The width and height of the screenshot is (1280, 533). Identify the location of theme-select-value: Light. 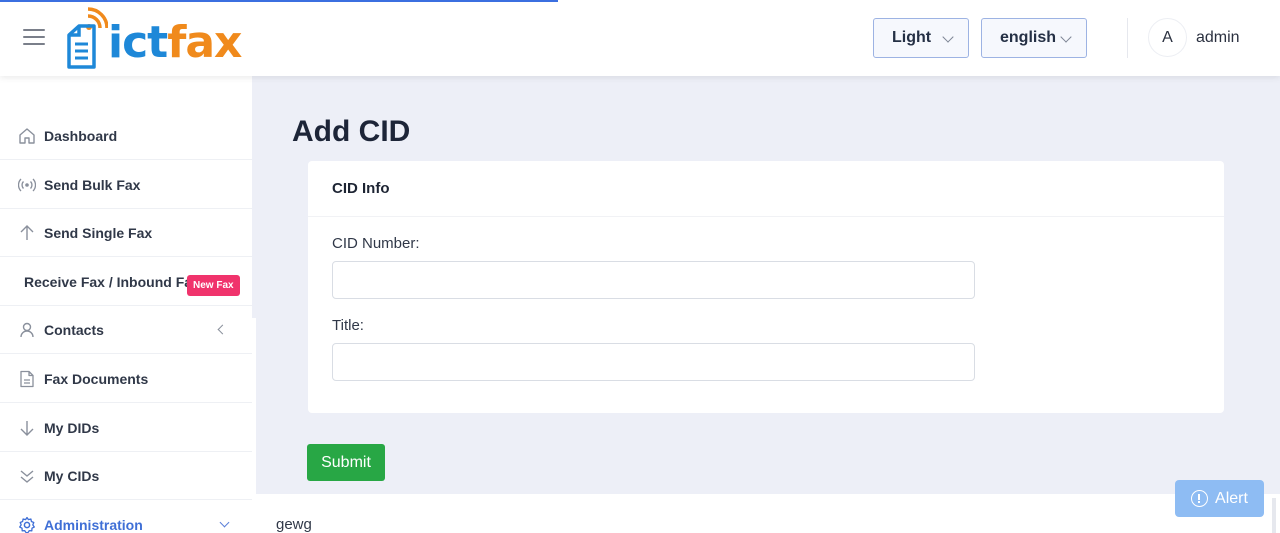
(912, 37).